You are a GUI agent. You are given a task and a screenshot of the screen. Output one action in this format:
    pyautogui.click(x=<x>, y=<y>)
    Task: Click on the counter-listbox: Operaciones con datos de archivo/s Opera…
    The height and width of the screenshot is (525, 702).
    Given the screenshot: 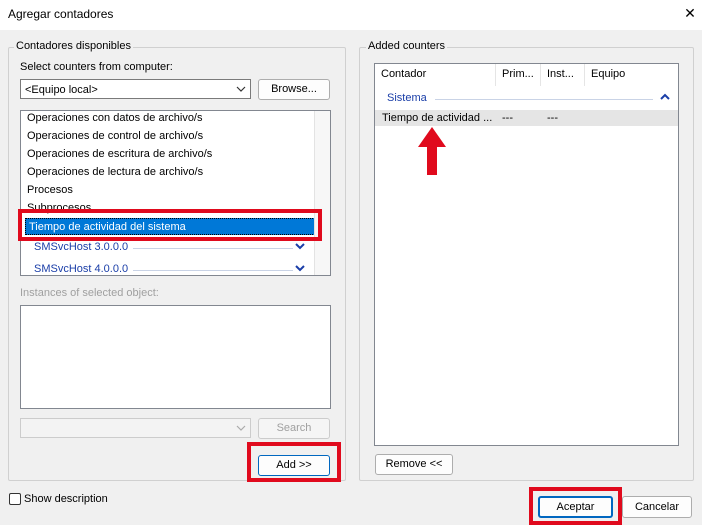 What is the action you would take?
    pyautogui.click(x=175, y=193)
    